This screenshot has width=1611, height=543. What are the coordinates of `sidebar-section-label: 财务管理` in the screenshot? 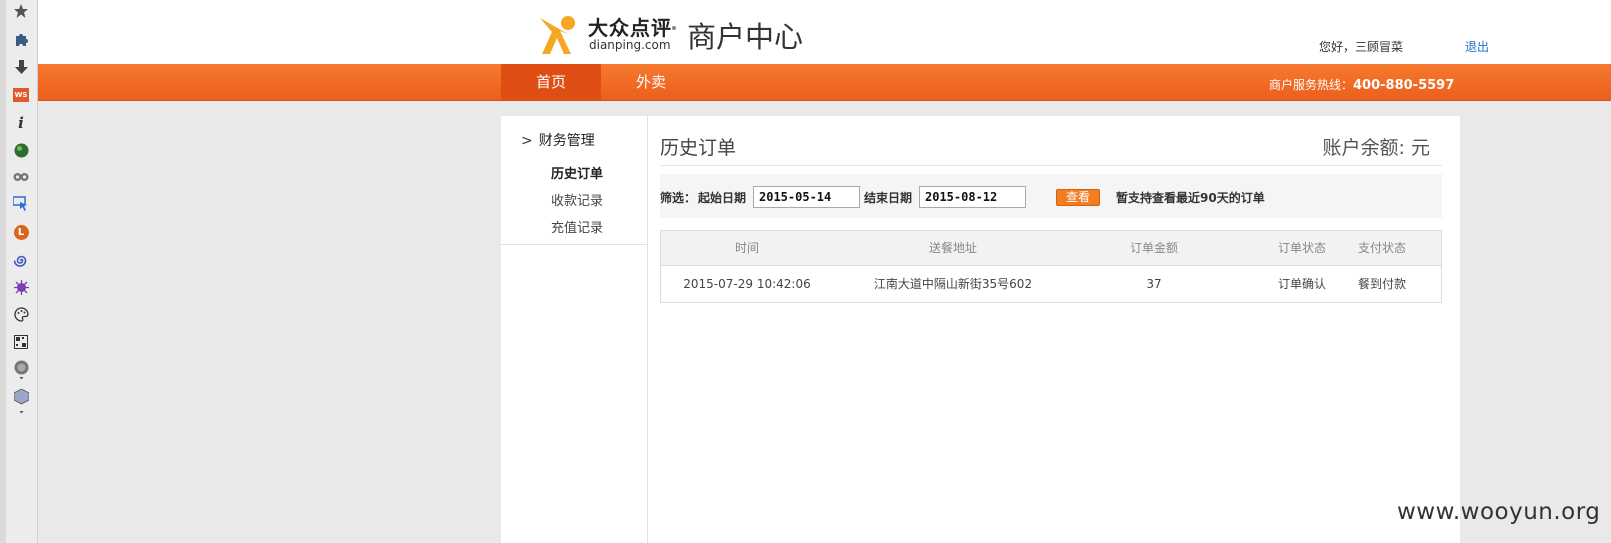 It's located at (566, 141).